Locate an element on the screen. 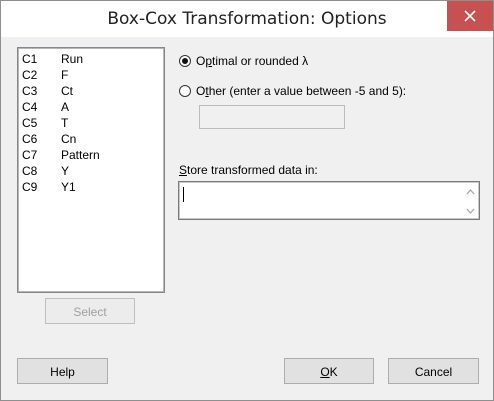 The height and width of the screenshot is (401, 494). variable-column-id: C5 is located at coordinates (30, 123).